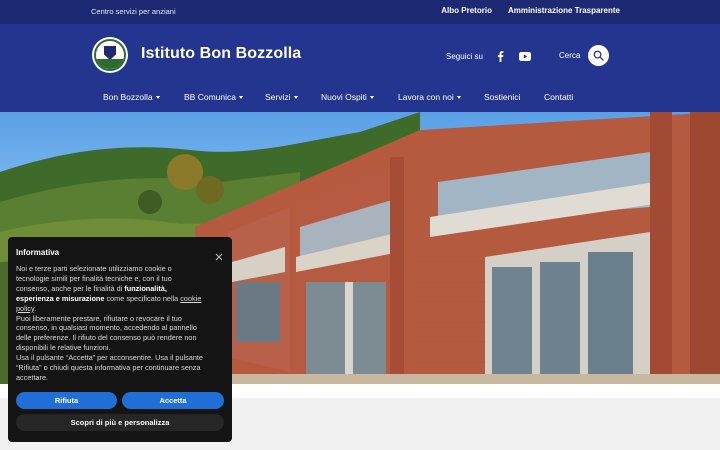 This screenshot has width=720, height=450. Describe the element at coordinates (66, 400) in the screenshot. I see `reject-button: Rifiuta` at that location.